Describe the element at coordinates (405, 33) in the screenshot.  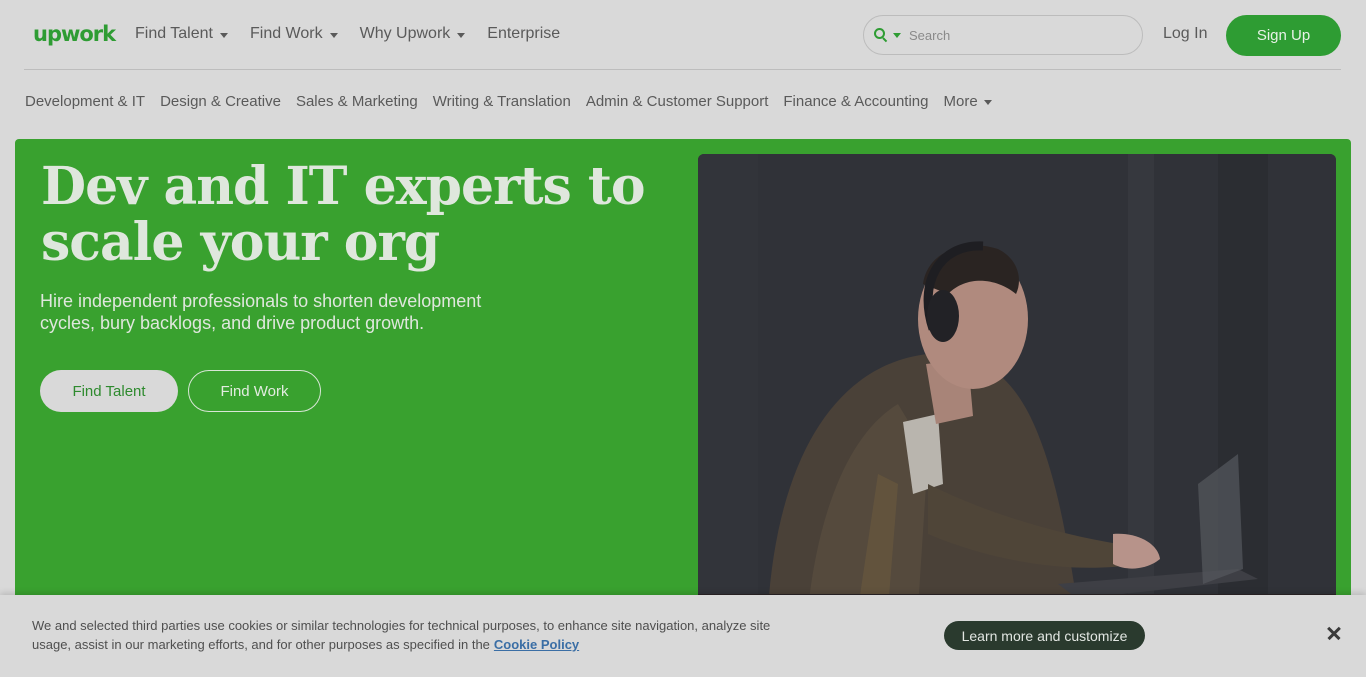
I see `nav-why-upwork-label: Why Upwork` at that location.